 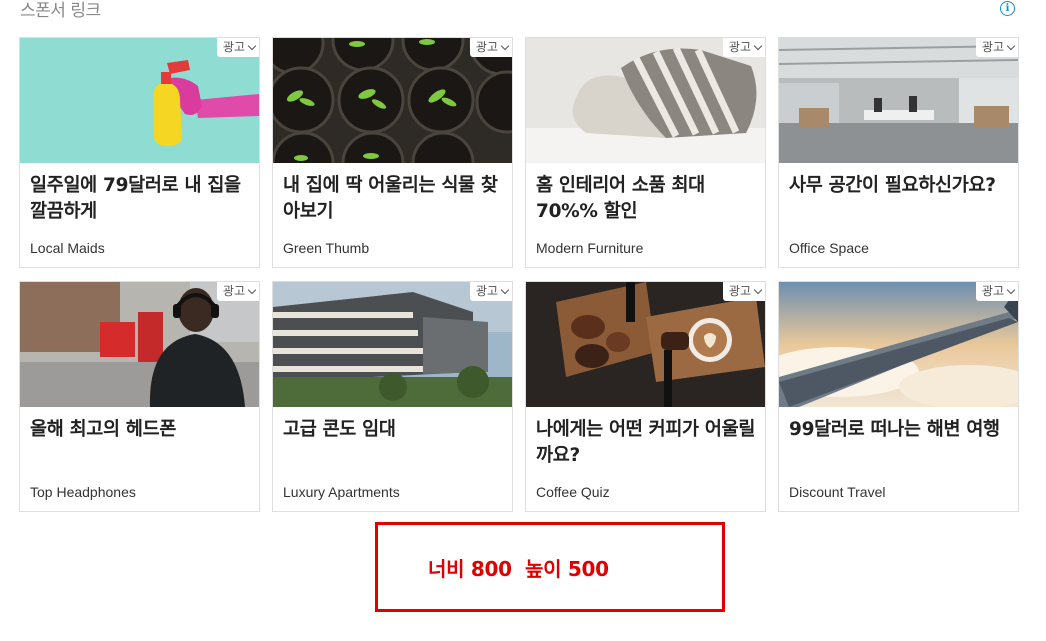 I want to click on ad-image-open-office: 광고, so click(x=898, y=100).